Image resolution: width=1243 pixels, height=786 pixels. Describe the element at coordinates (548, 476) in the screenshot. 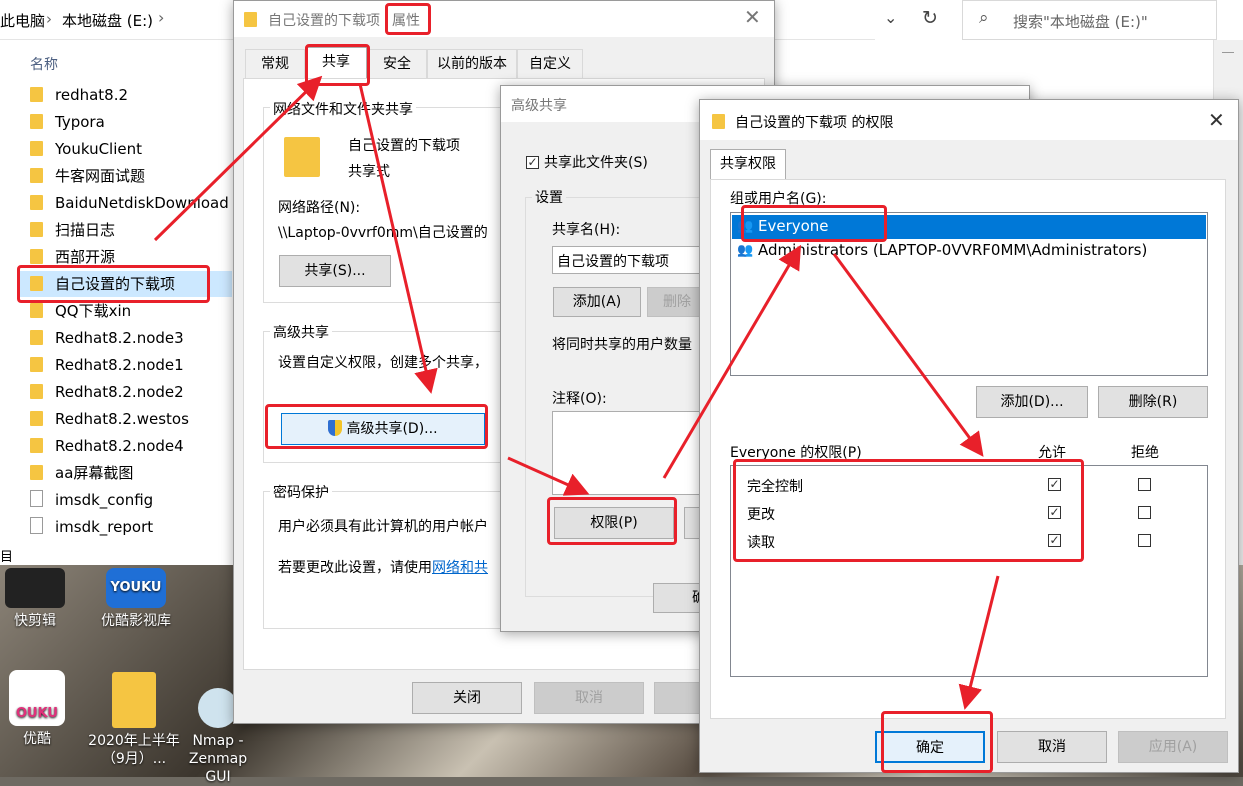

I see `arrow-advanced-to-permissions` at that location.